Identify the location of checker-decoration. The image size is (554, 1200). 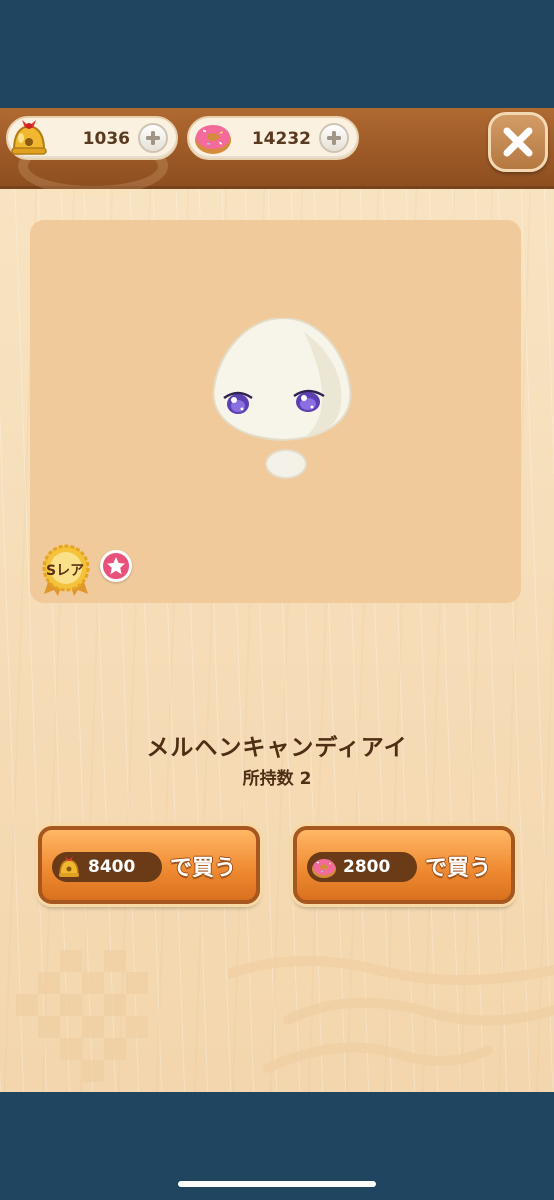
(82, 1016).